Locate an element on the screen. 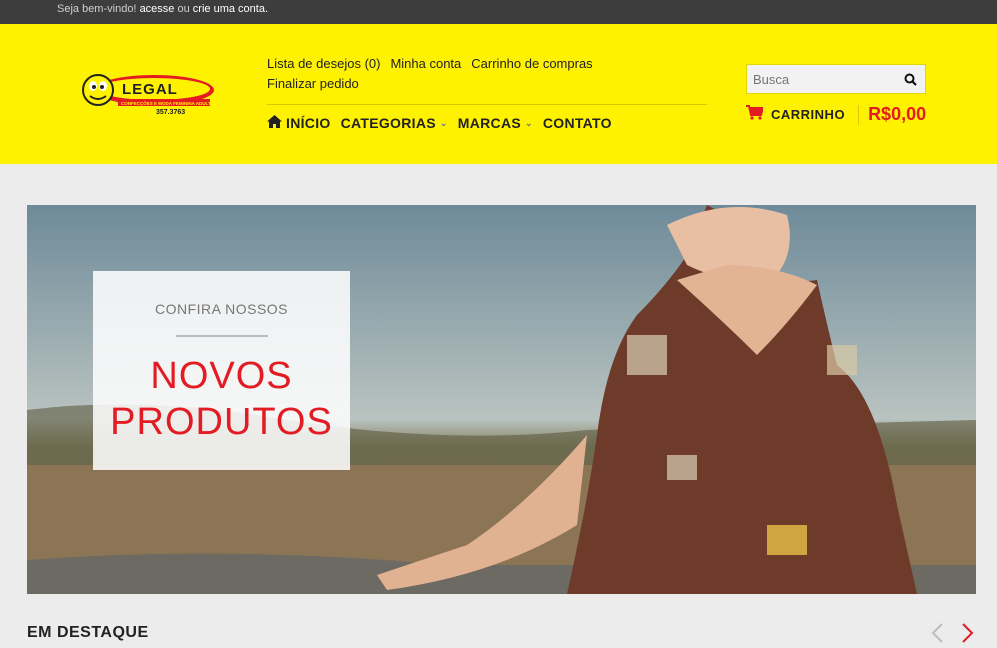  featured-heading: EM DESTAQUE is located at coordinates (88, 632).